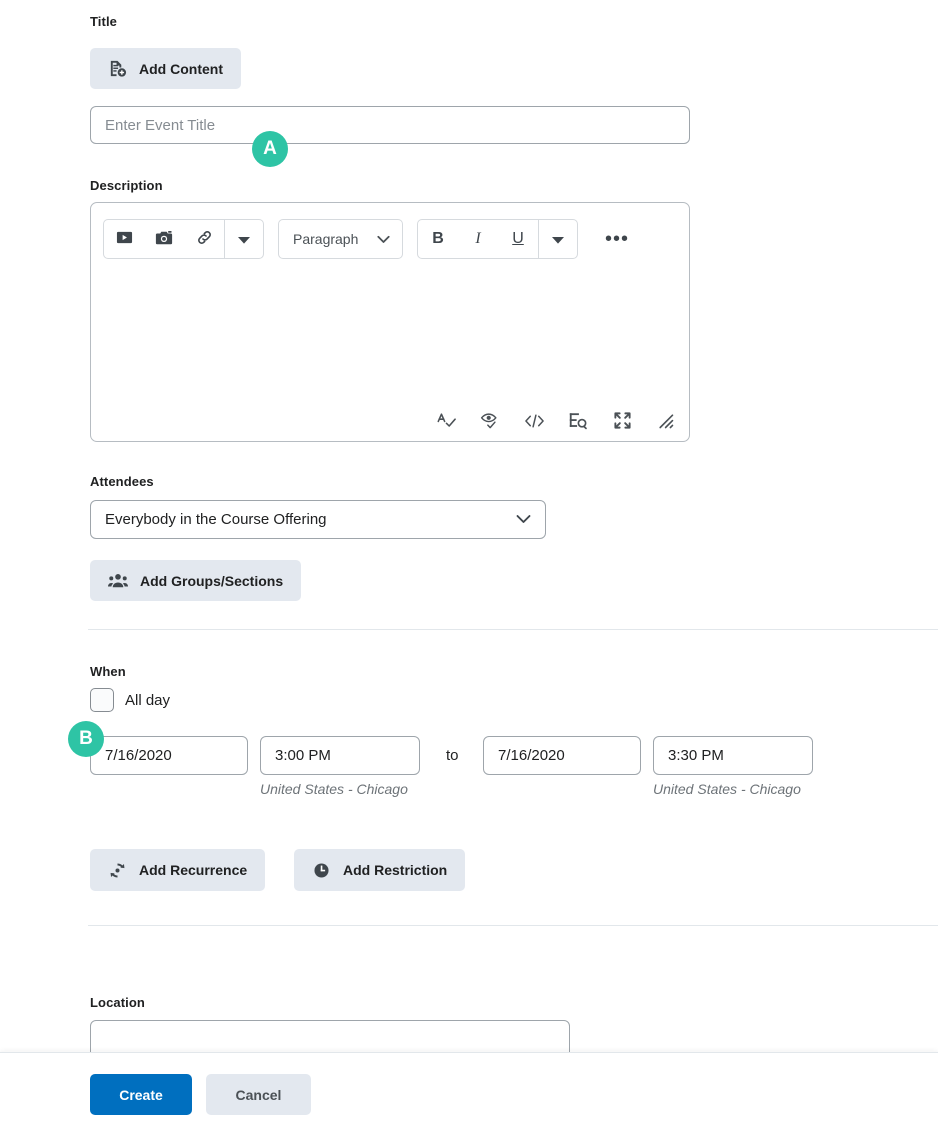  I want to click on paragraph-format-value: Paragraph, so click(326, 239).